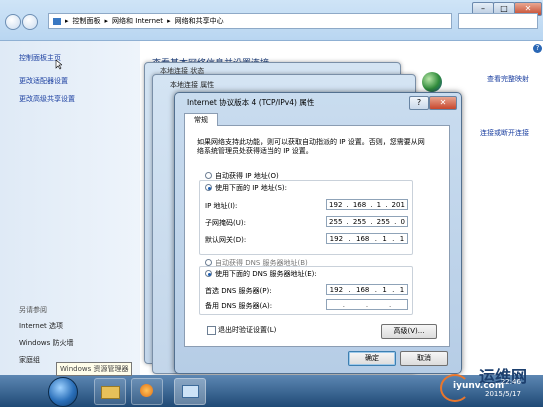 This screenshot has height=407, width=543. What do you see at coordinates (63, 392) in the screenshot?
I see `start-button-icon` at bounding box center [63, 392].